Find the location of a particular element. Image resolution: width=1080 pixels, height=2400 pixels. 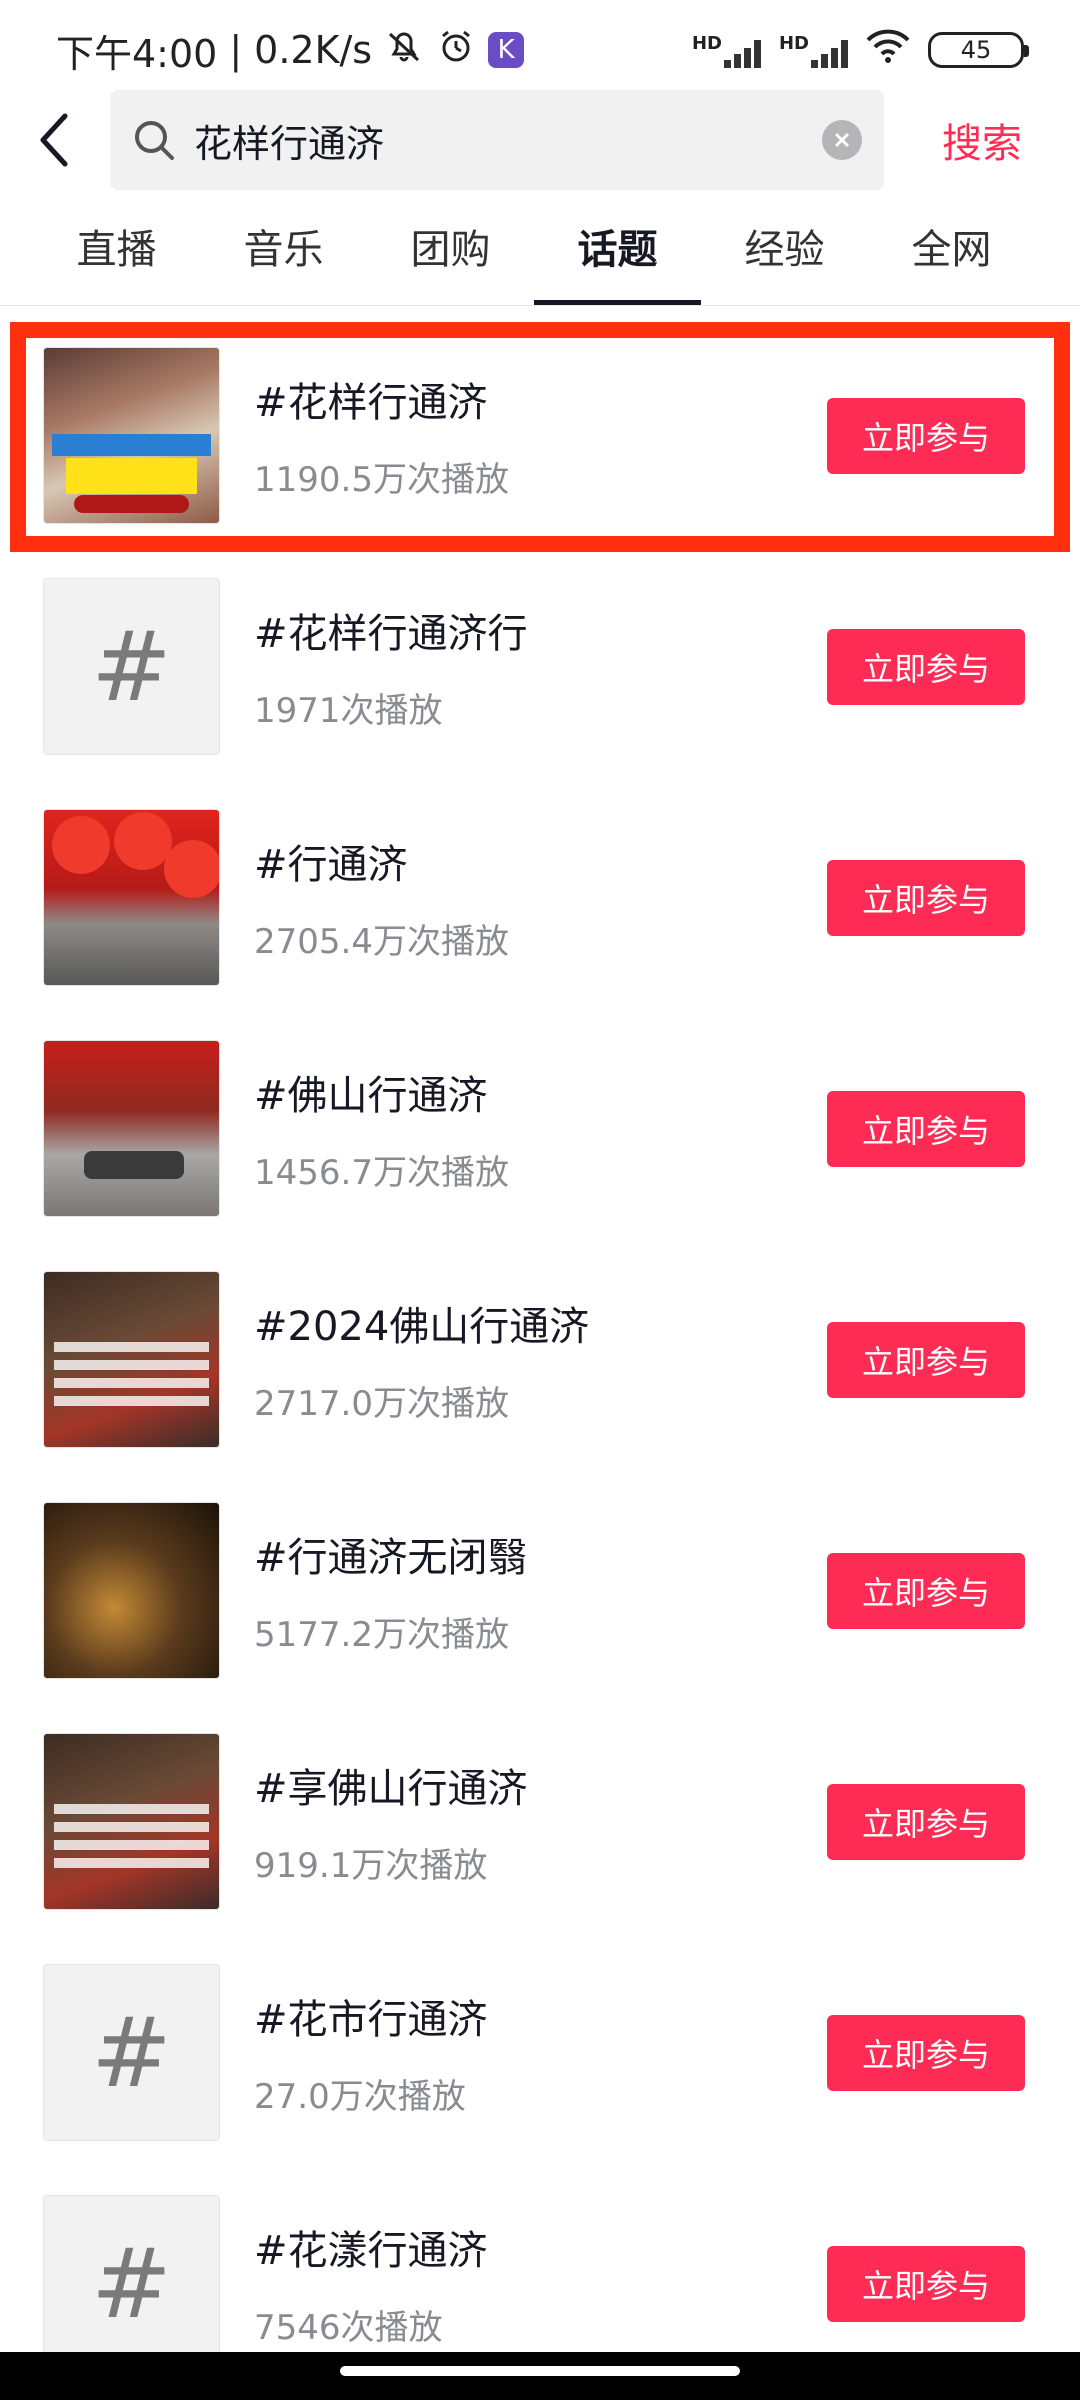

category-tabs: 直播 音乐 团购 话题 经验 全网 is located at coordinates (540, 255).